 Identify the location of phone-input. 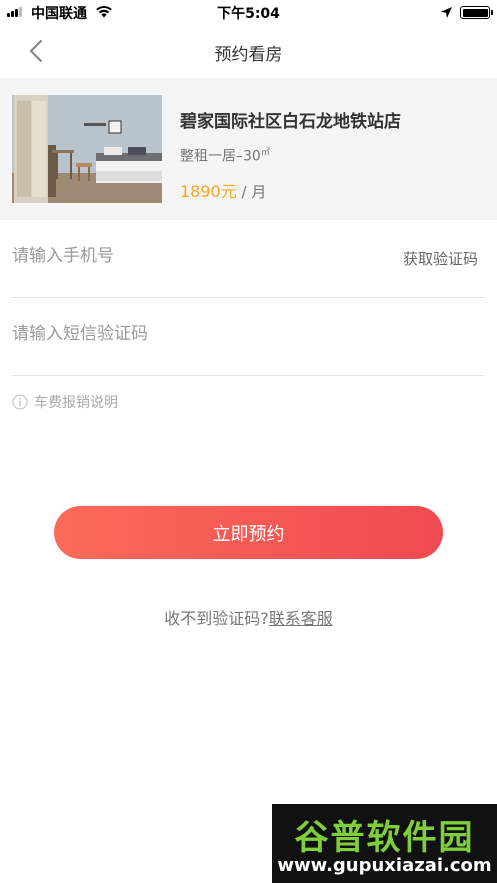
(182, 256).